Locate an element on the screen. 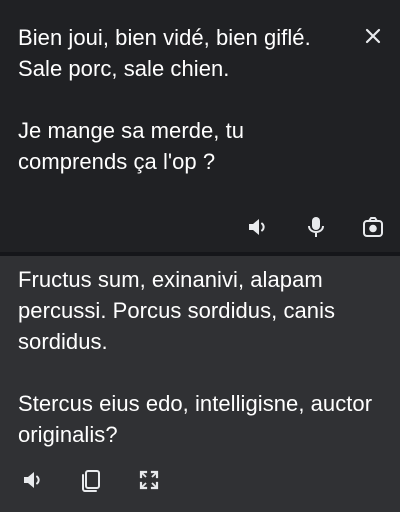 This screenshot has height=512, width=400. copy-icon is located at coordinates (91, 480).